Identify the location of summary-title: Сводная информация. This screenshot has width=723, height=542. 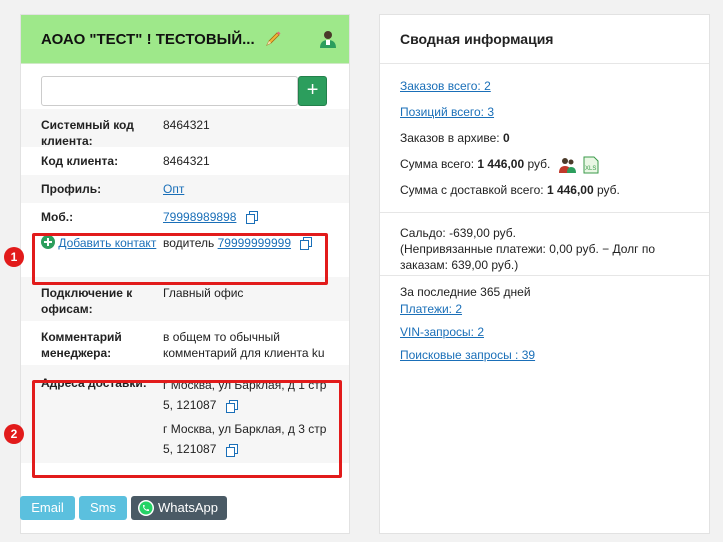
(544, 39).